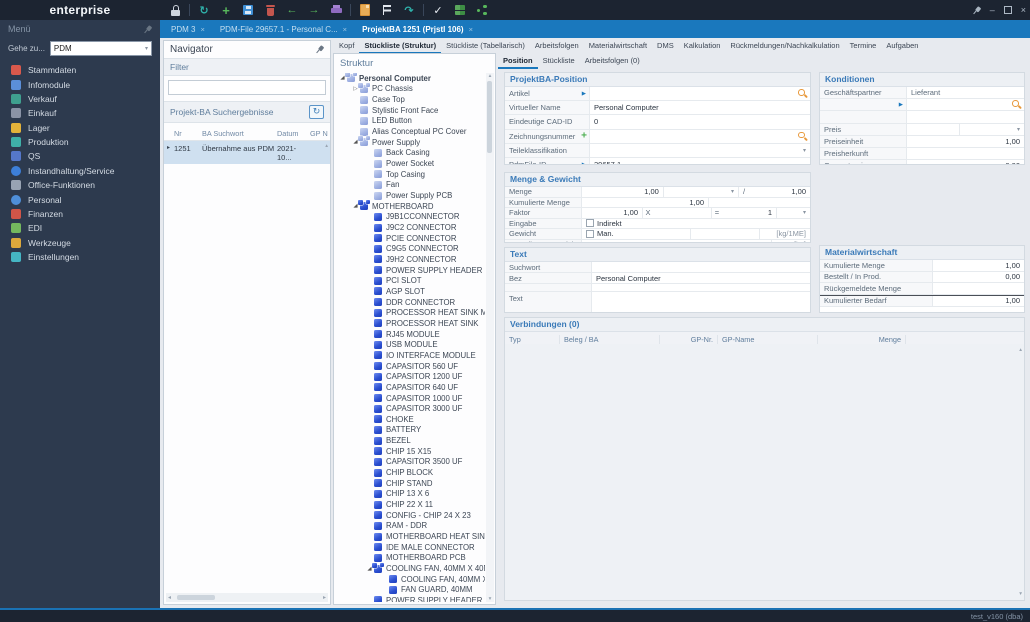 Image resolution: width=1030 pixels, height=622 pixels. What do you see at coordinates (247, 87) in the screenshot?
I see `filter-input` at bounding box center [247, 87].